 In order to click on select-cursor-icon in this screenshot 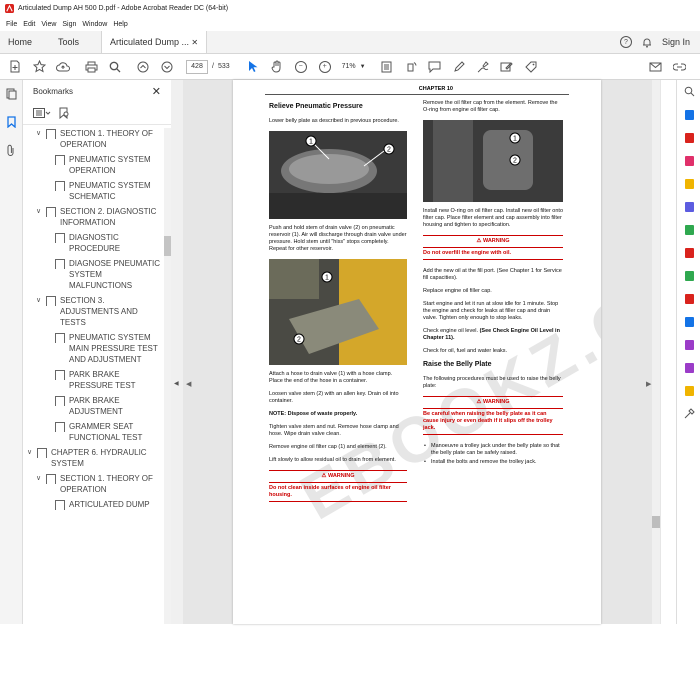, I will do `click(253, 67)`.